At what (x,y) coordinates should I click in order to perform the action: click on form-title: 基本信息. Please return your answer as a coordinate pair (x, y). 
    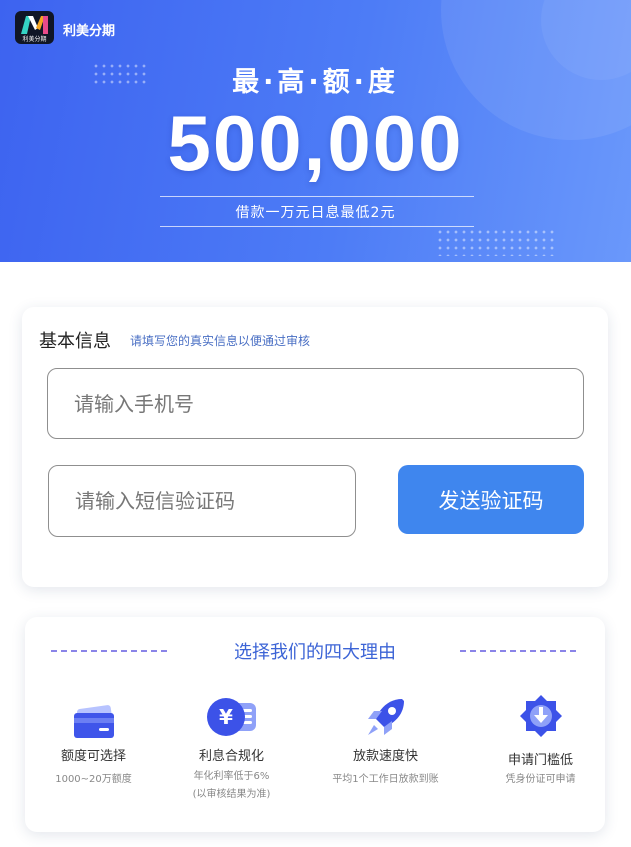
    Looking at the image, I should click on (75, 341).